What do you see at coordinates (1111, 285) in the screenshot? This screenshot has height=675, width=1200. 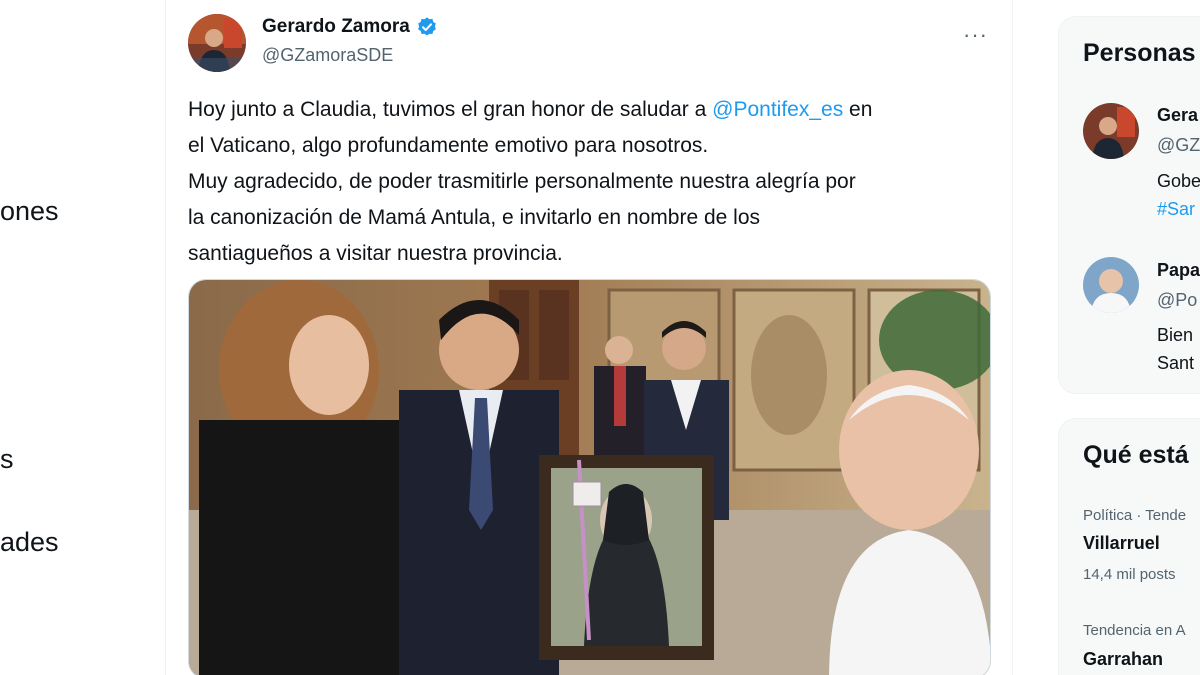 I see `person-avatar-papa` at bounding box center [1111, 285].